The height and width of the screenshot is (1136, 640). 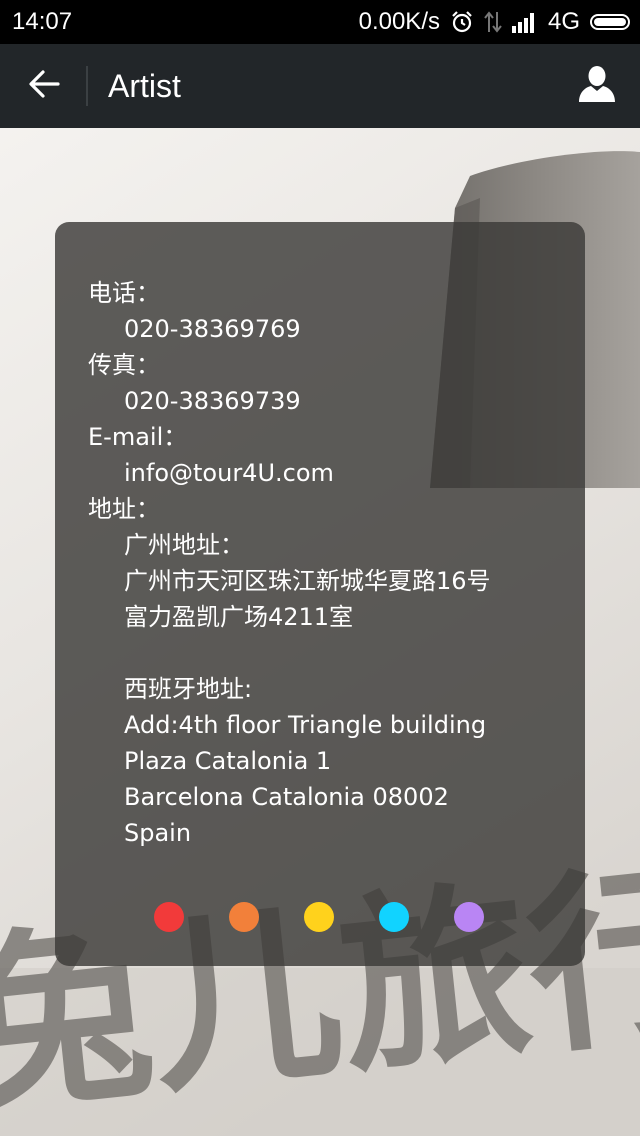 What do you see at coordinates (320, 22) in the screenshot?
I see `status-bar: 14:07 0.00K/s 4G` at bounding box center [320, 22].